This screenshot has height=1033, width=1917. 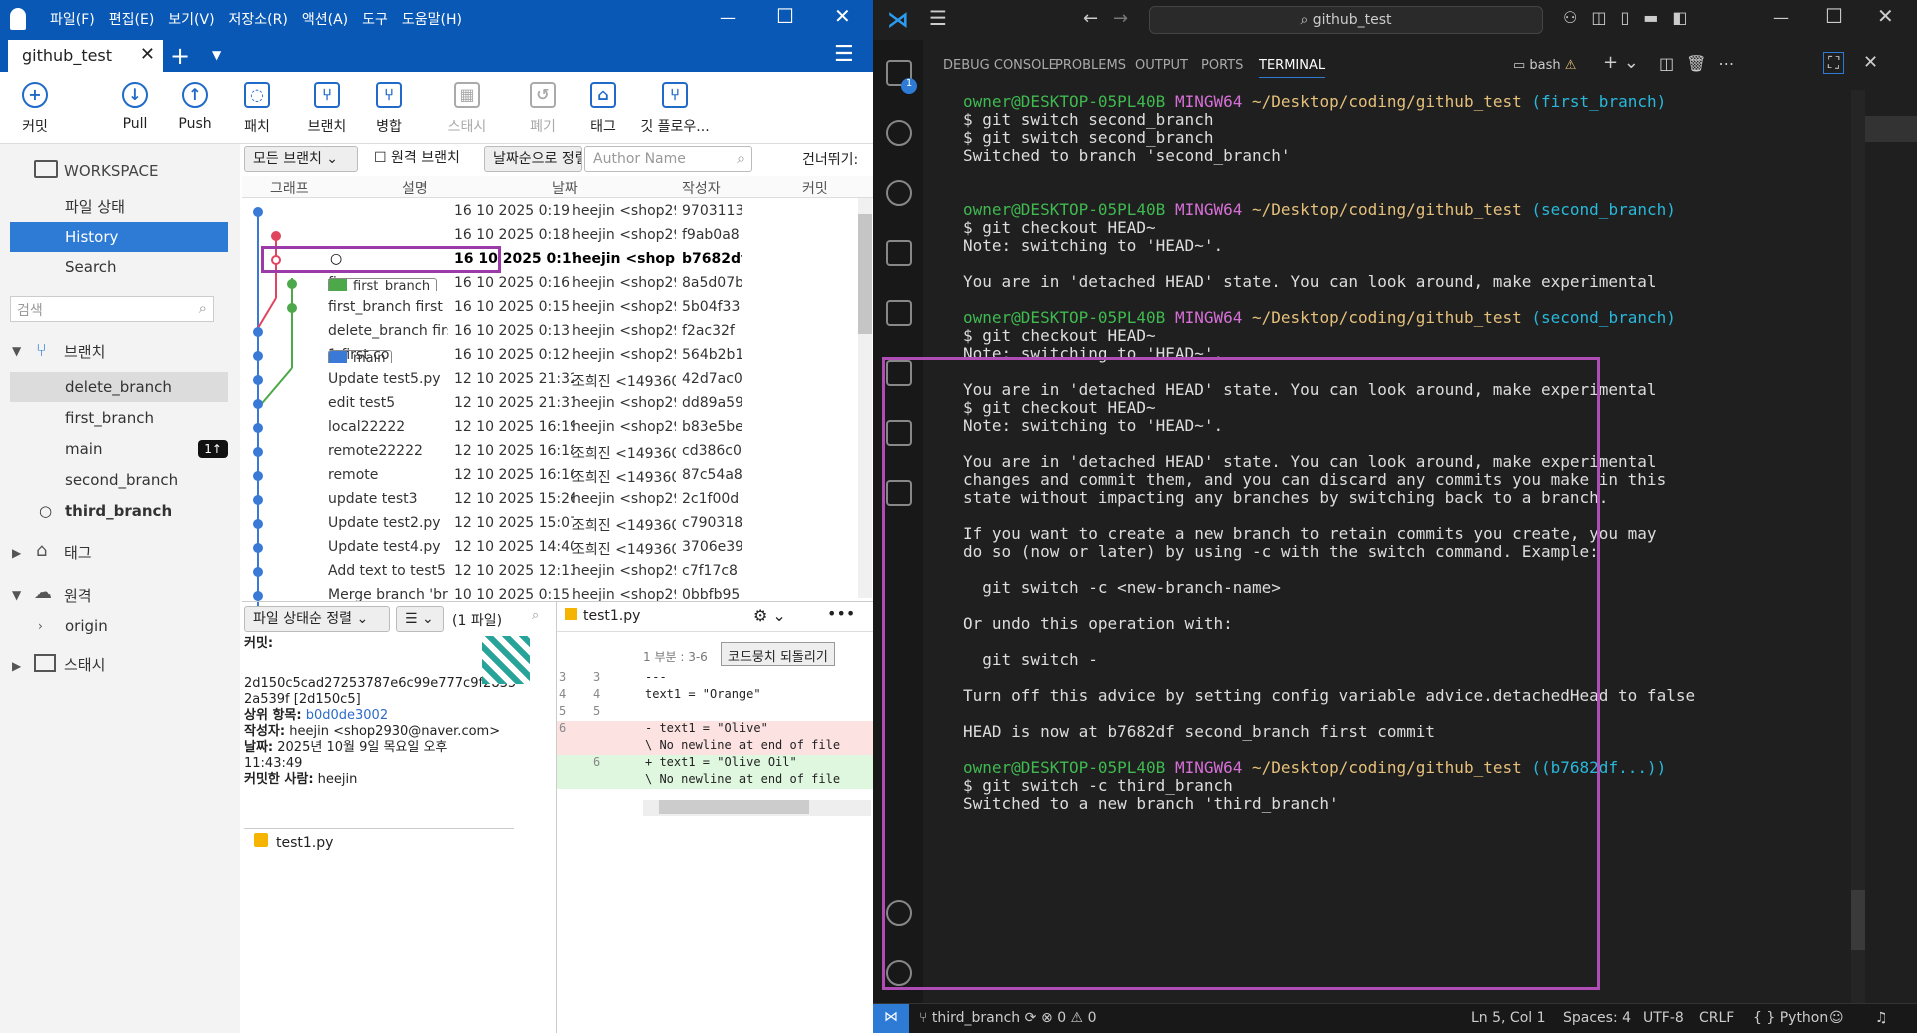 I want to click on forward-icon: →, so click(x=1120, y=18).